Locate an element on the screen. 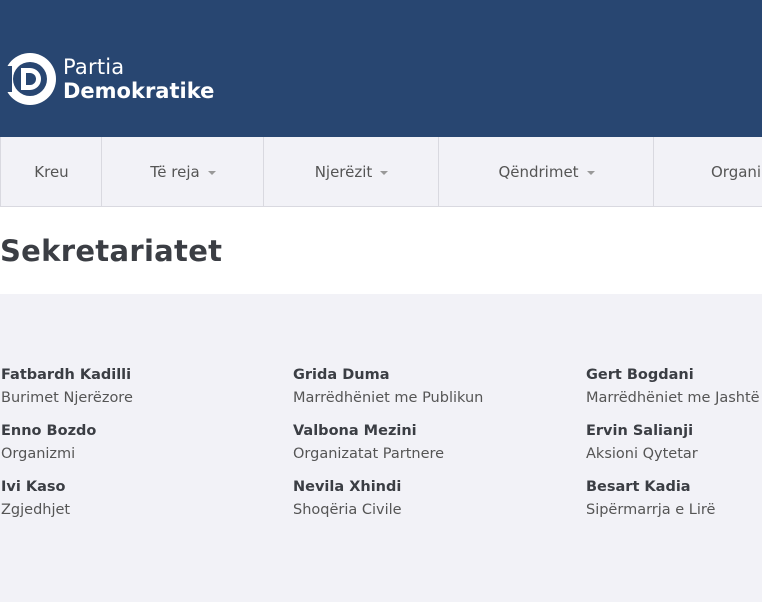  logo-line-partia: Partia is located at coordinates (94, 66).